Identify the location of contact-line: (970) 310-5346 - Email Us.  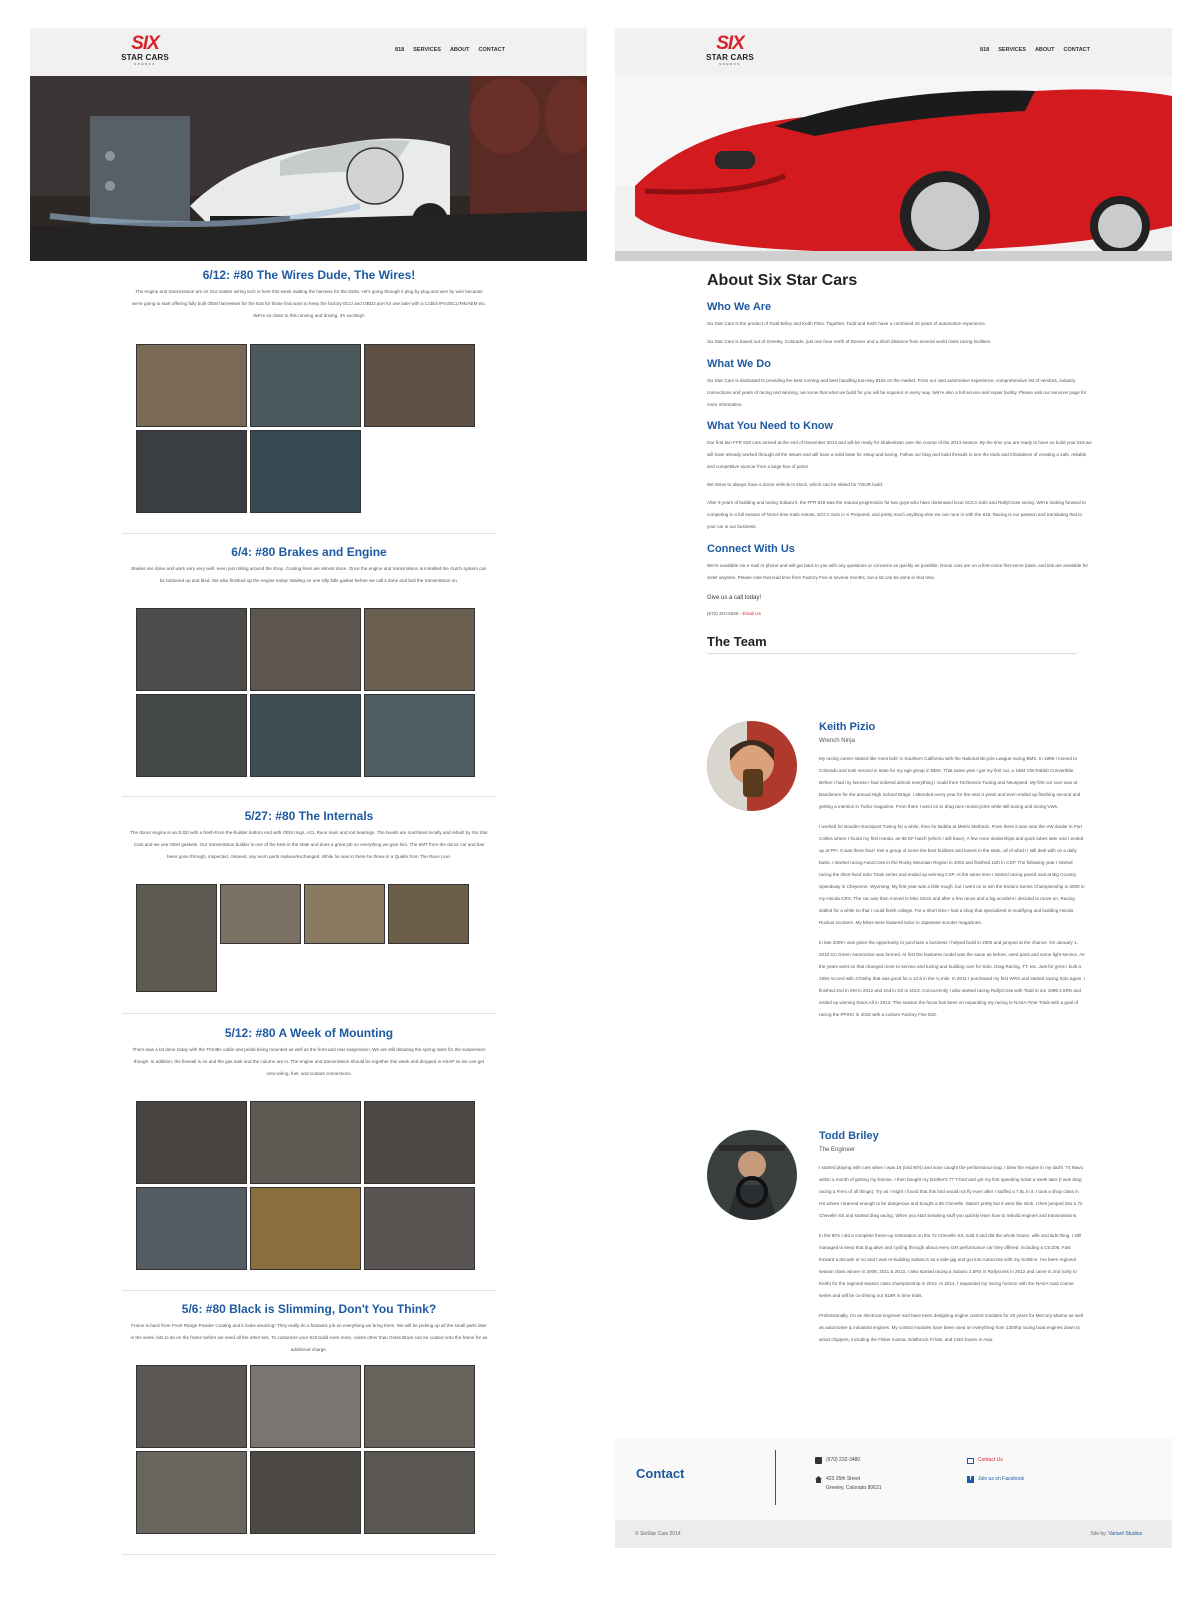
(734, 613).